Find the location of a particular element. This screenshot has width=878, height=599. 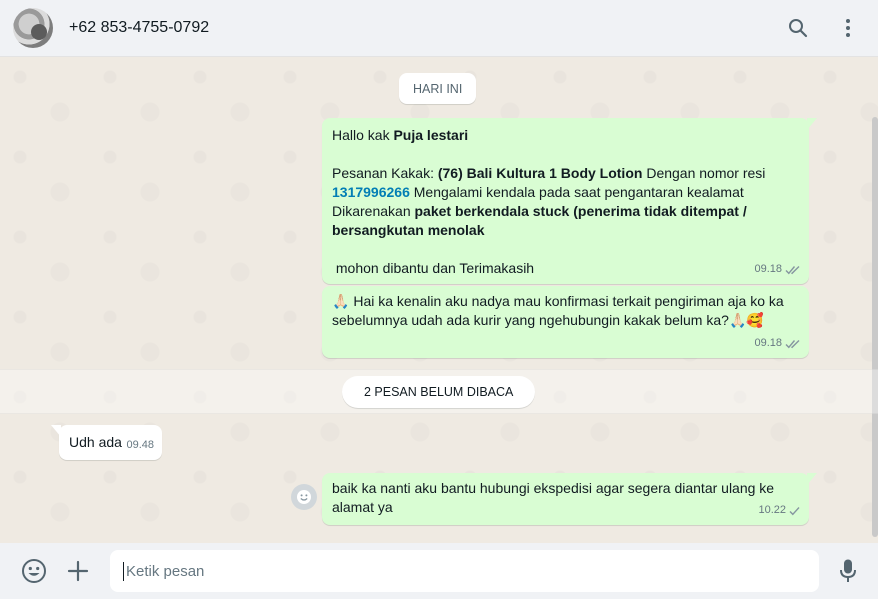

message-input-wrapper is located at coordinates (464, 571).